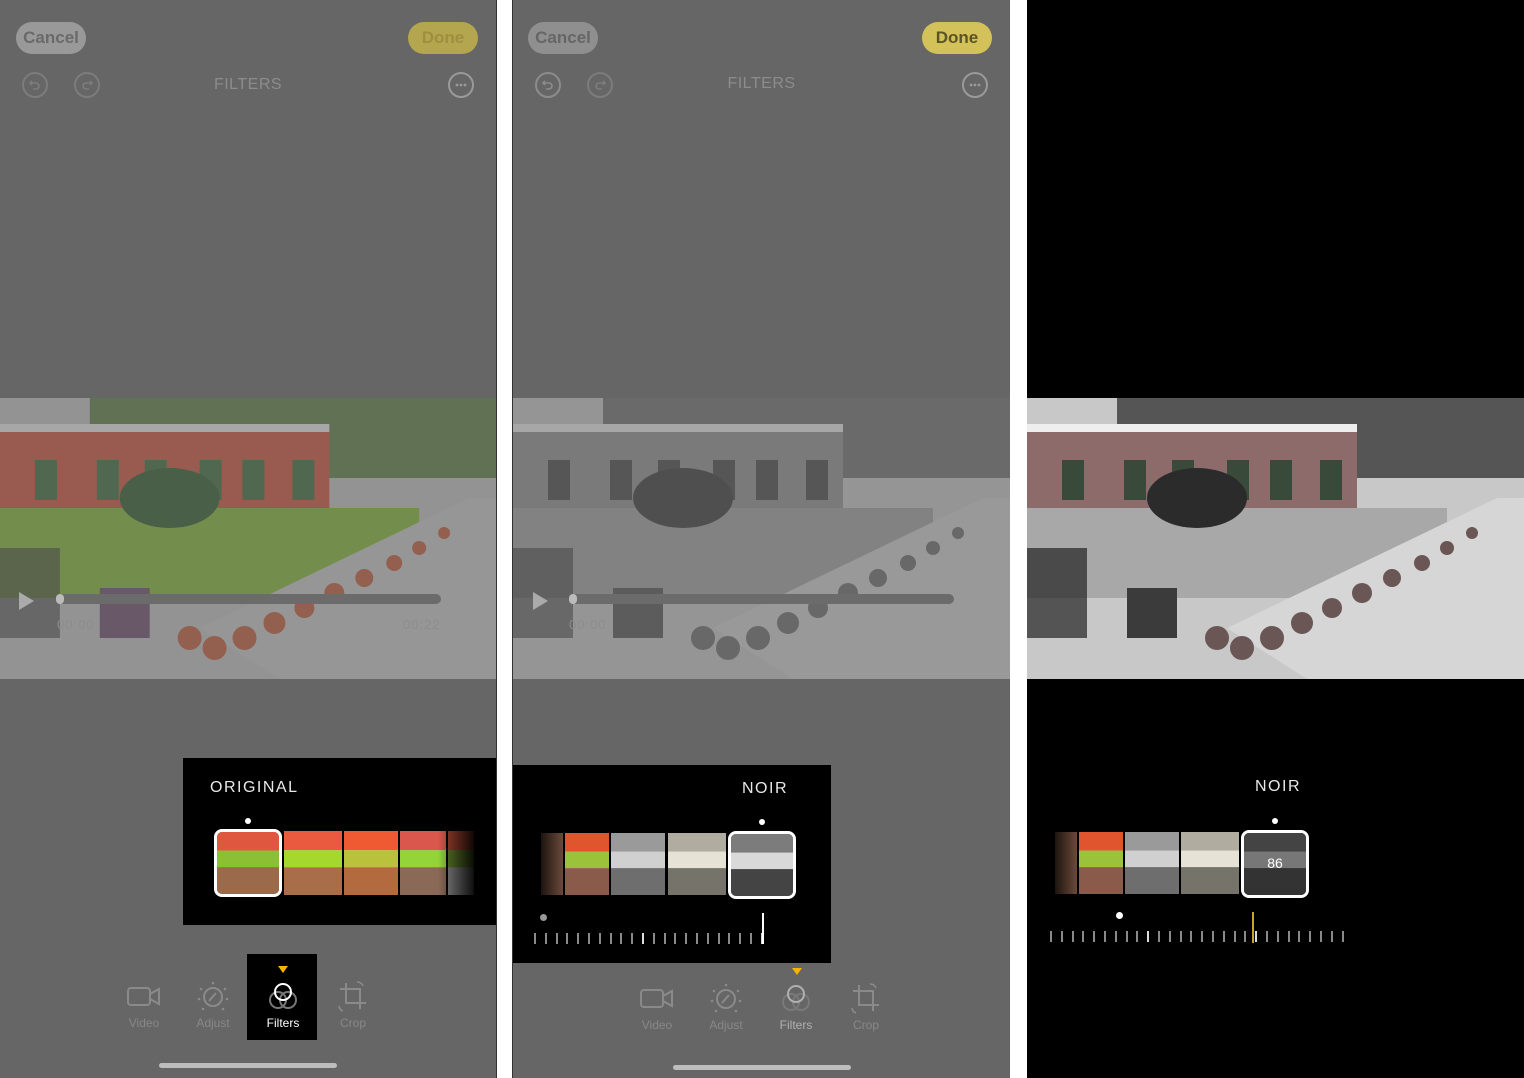 The height and width of the screenshot is (1078, 1524). I want to click on page-title: FILTERS, so click(761, 83).